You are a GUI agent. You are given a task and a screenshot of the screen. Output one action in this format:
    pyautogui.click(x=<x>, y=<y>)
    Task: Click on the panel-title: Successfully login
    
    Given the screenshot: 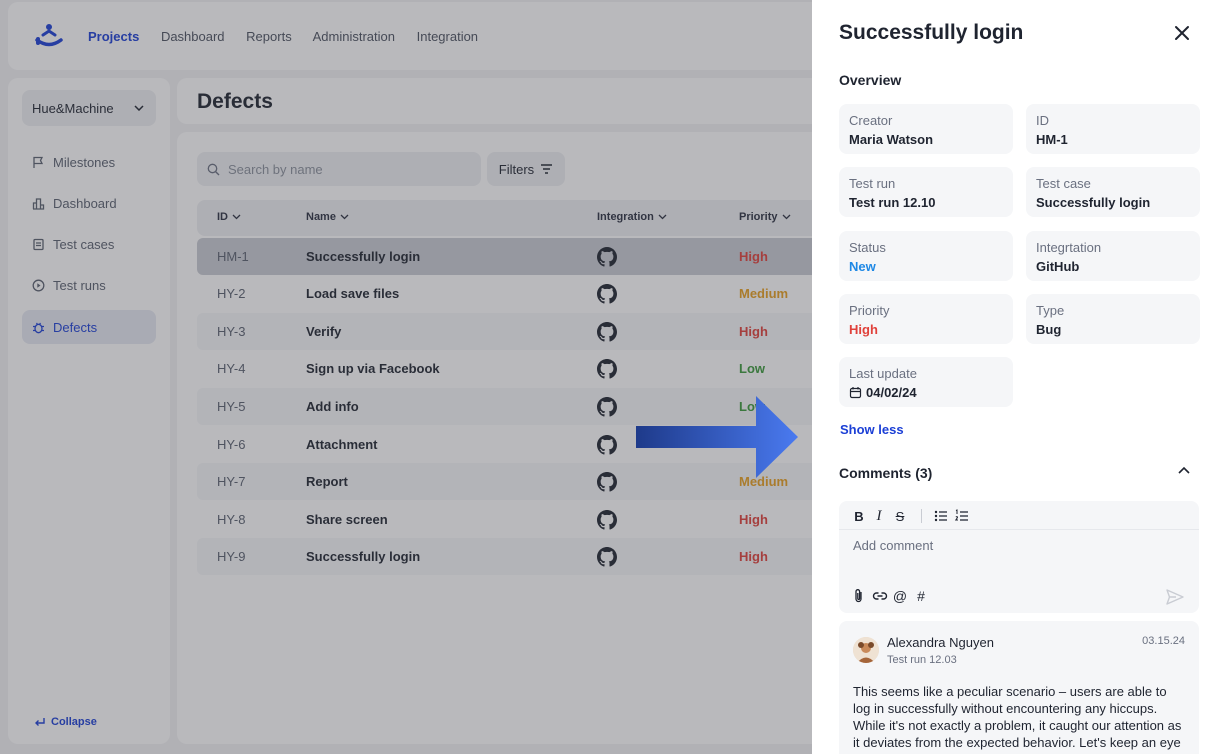 What is the action you would take?
    pyautogui.click(x=931, y=32)
    